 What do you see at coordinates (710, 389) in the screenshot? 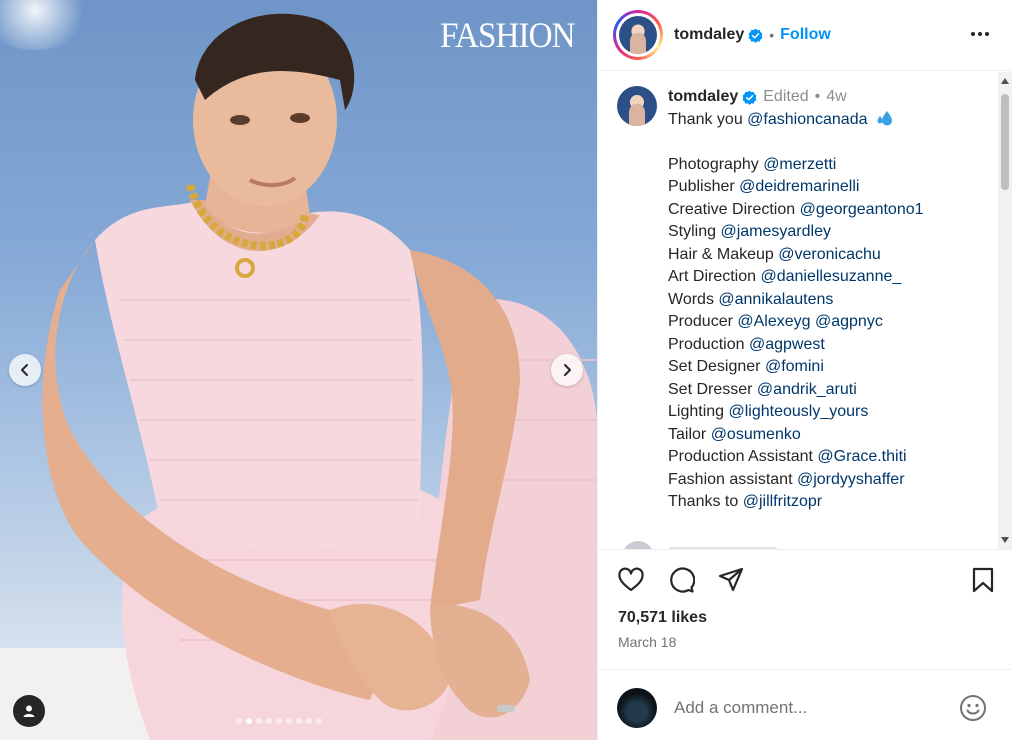
I see `credit-role: Set Dresser` at bounding box center [710, 389].